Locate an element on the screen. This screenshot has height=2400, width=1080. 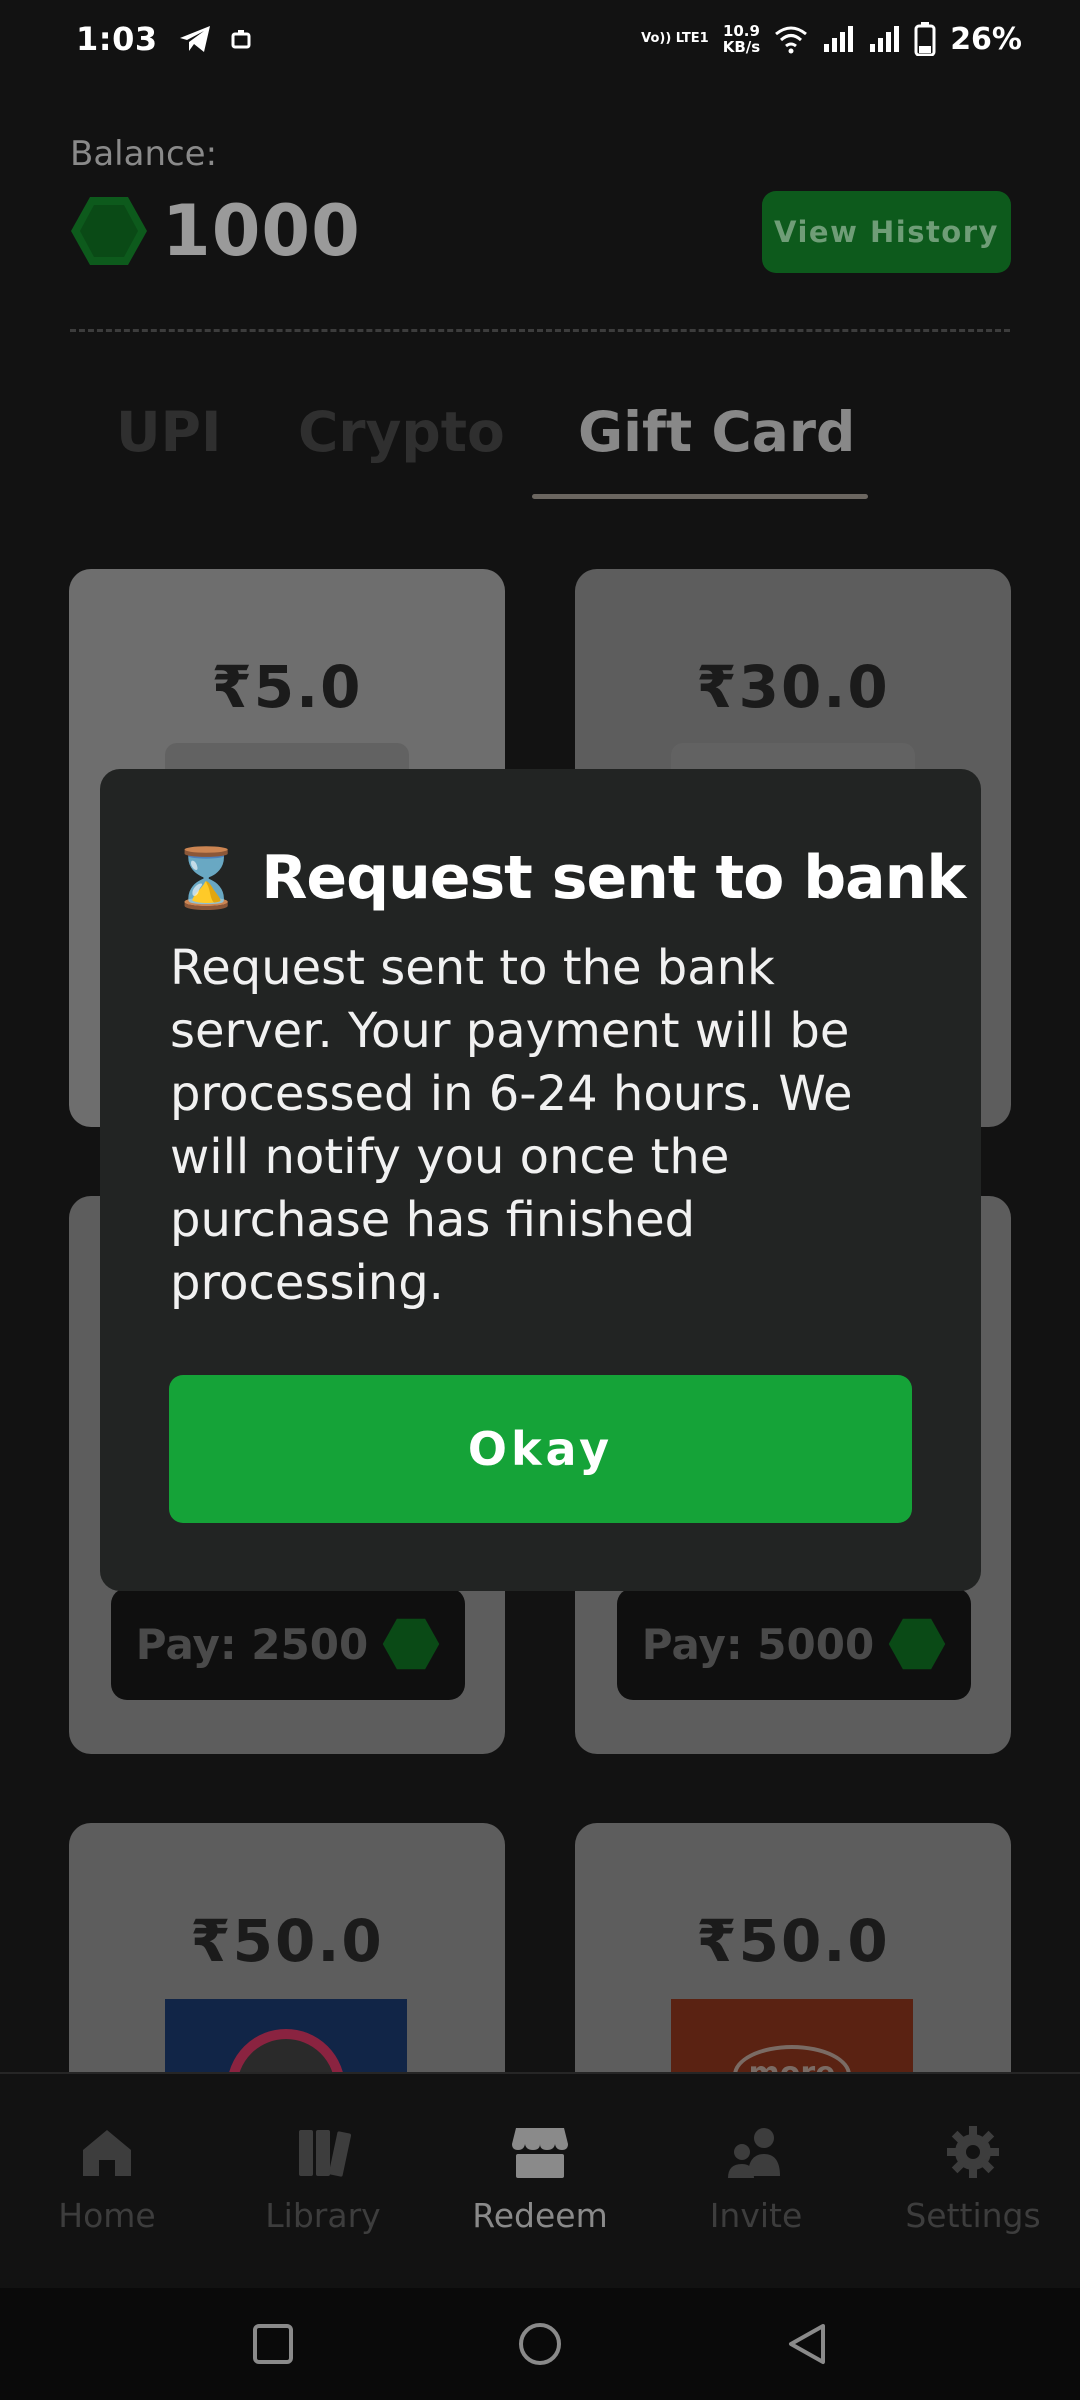
balance-display: 1000 is located at coordinates (215, 231).